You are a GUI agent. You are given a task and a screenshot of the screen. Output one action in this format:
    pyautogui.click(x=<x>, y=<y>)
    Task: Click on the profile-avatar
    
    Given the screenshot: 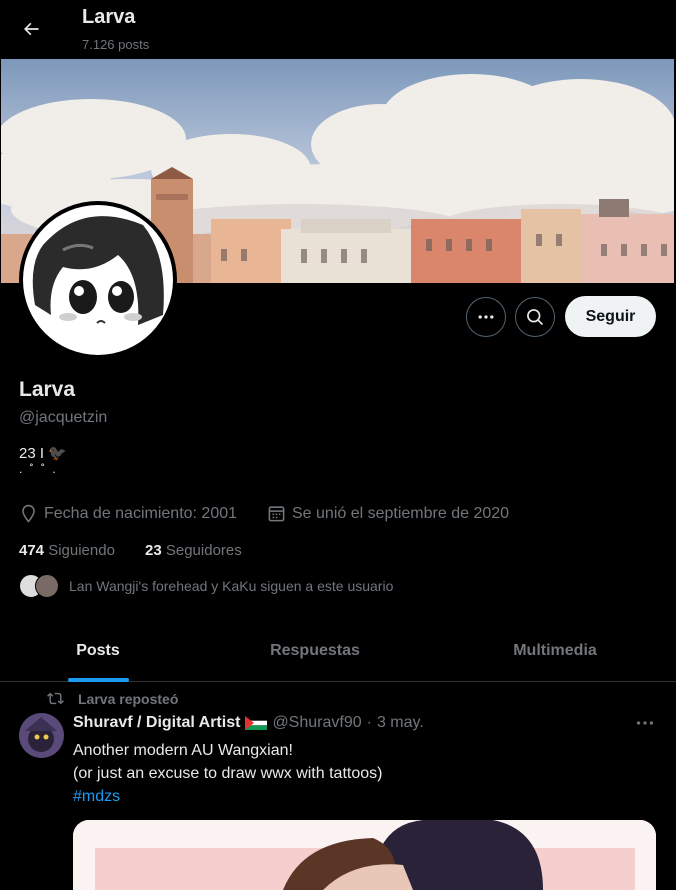 What is the action you would take?
    pyautogui.click(x=98, y=280)
    